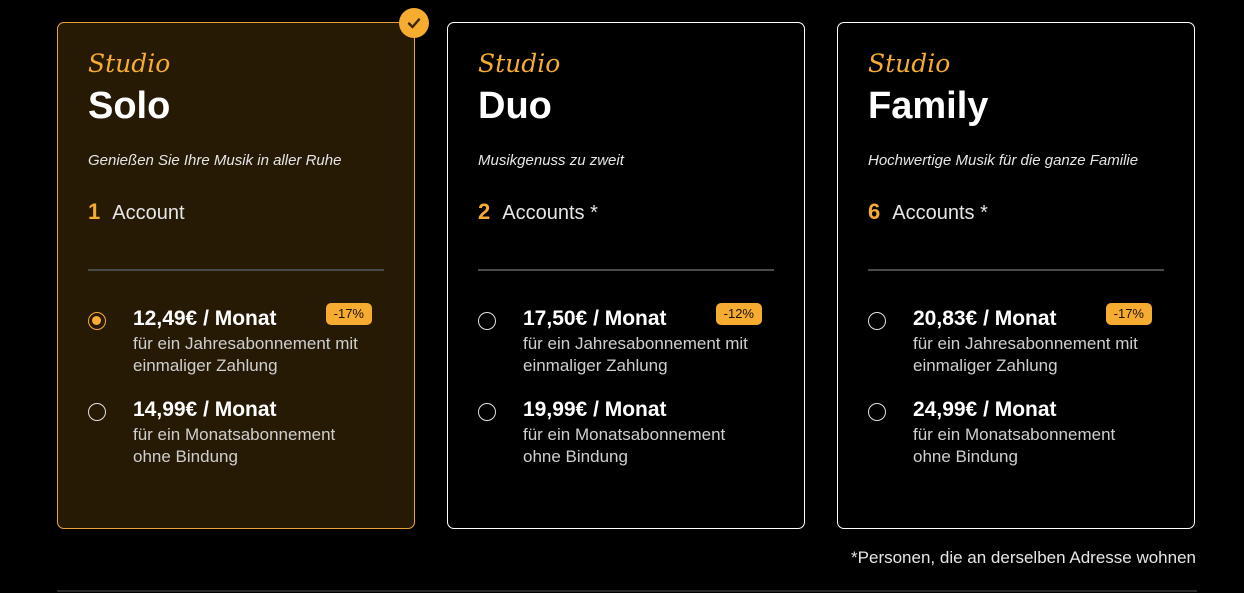  What do you see at coordinates (928, 106) in the screenshot?
I see `plan-name: Family` at bounding box center [928, 106].